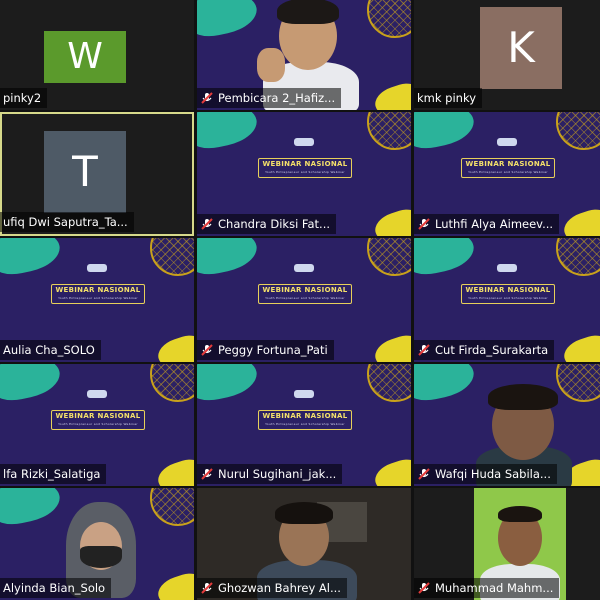 The image size is (600, 600). I want to click on participant-name: Aulia Cha_SOLO, so click(50, 350).